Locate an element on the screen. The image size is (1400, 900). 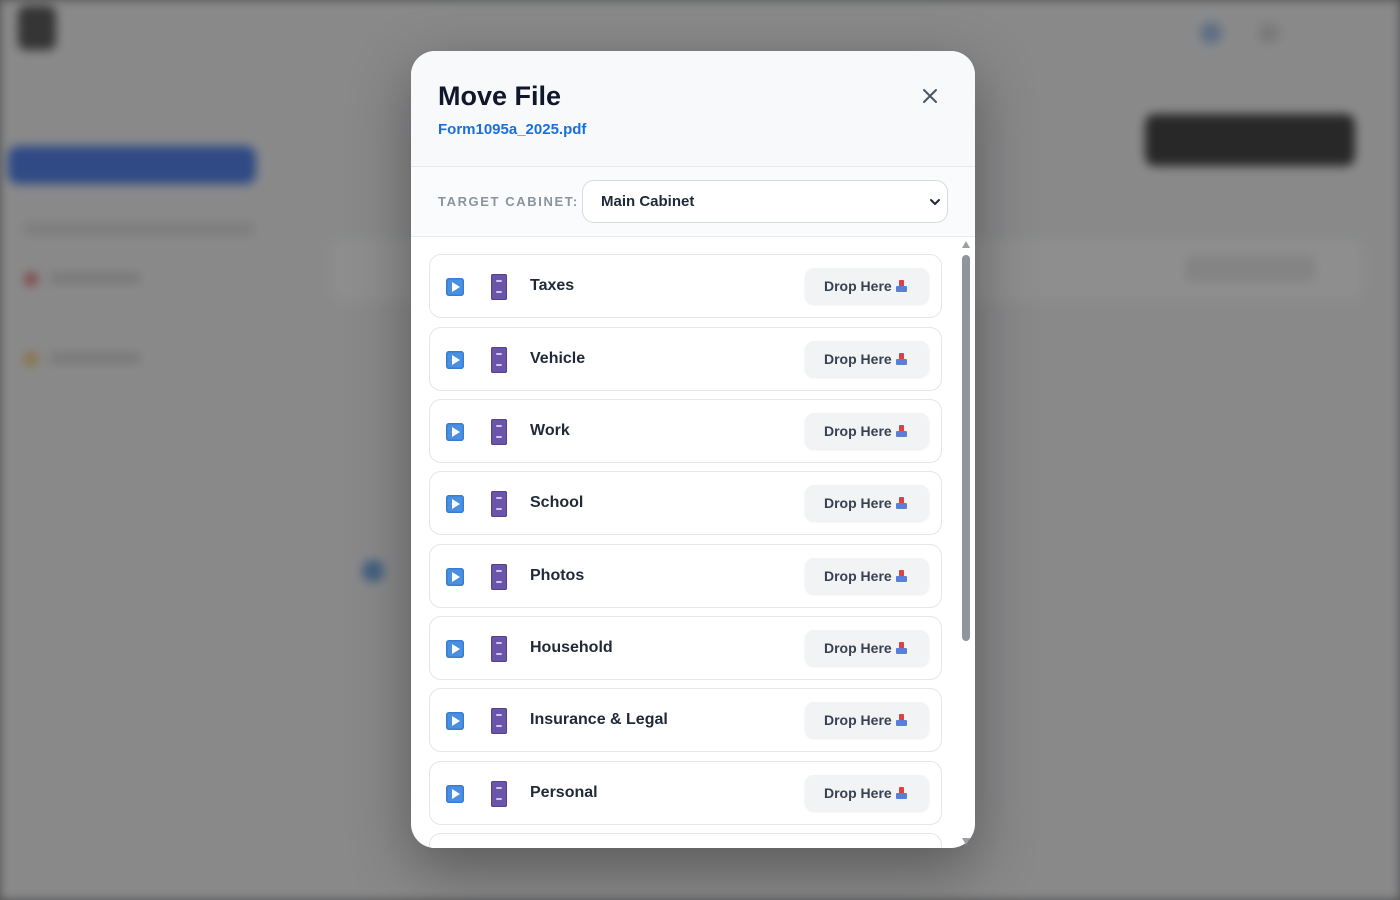
dialog-header: Move File Form1095a_2025.pdf is located at coordinates (693, 109).